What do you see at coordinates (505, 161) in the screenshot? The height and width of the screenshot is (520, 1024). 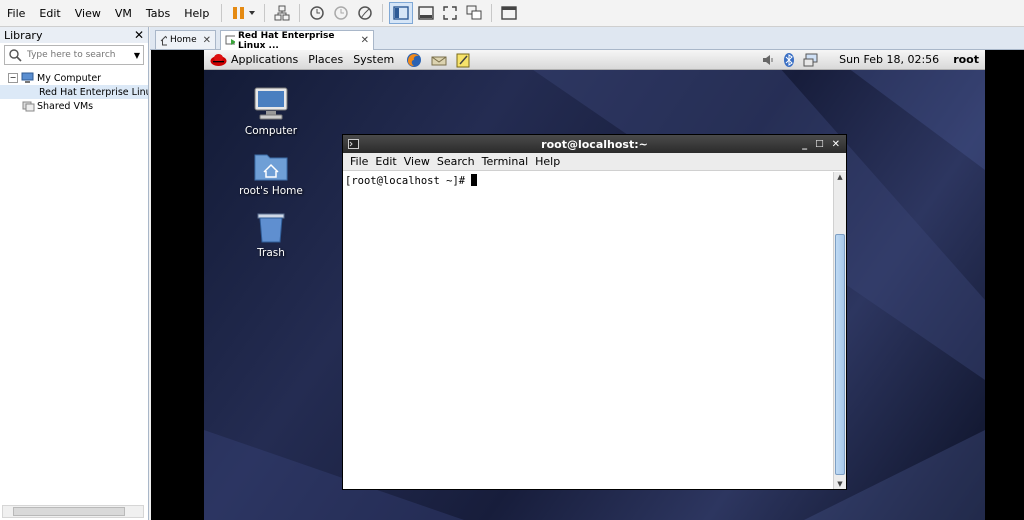 I see `terminal-menu-terminal: Terminal` at bounding box center [505, 161].